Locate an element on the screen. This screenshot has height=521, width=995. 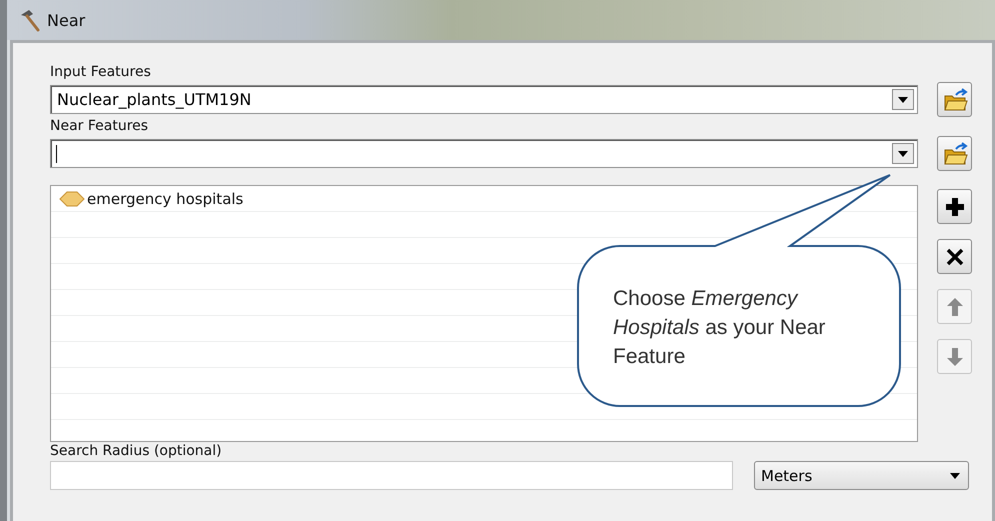
near-features-combo is located at coordinates (484, 153).